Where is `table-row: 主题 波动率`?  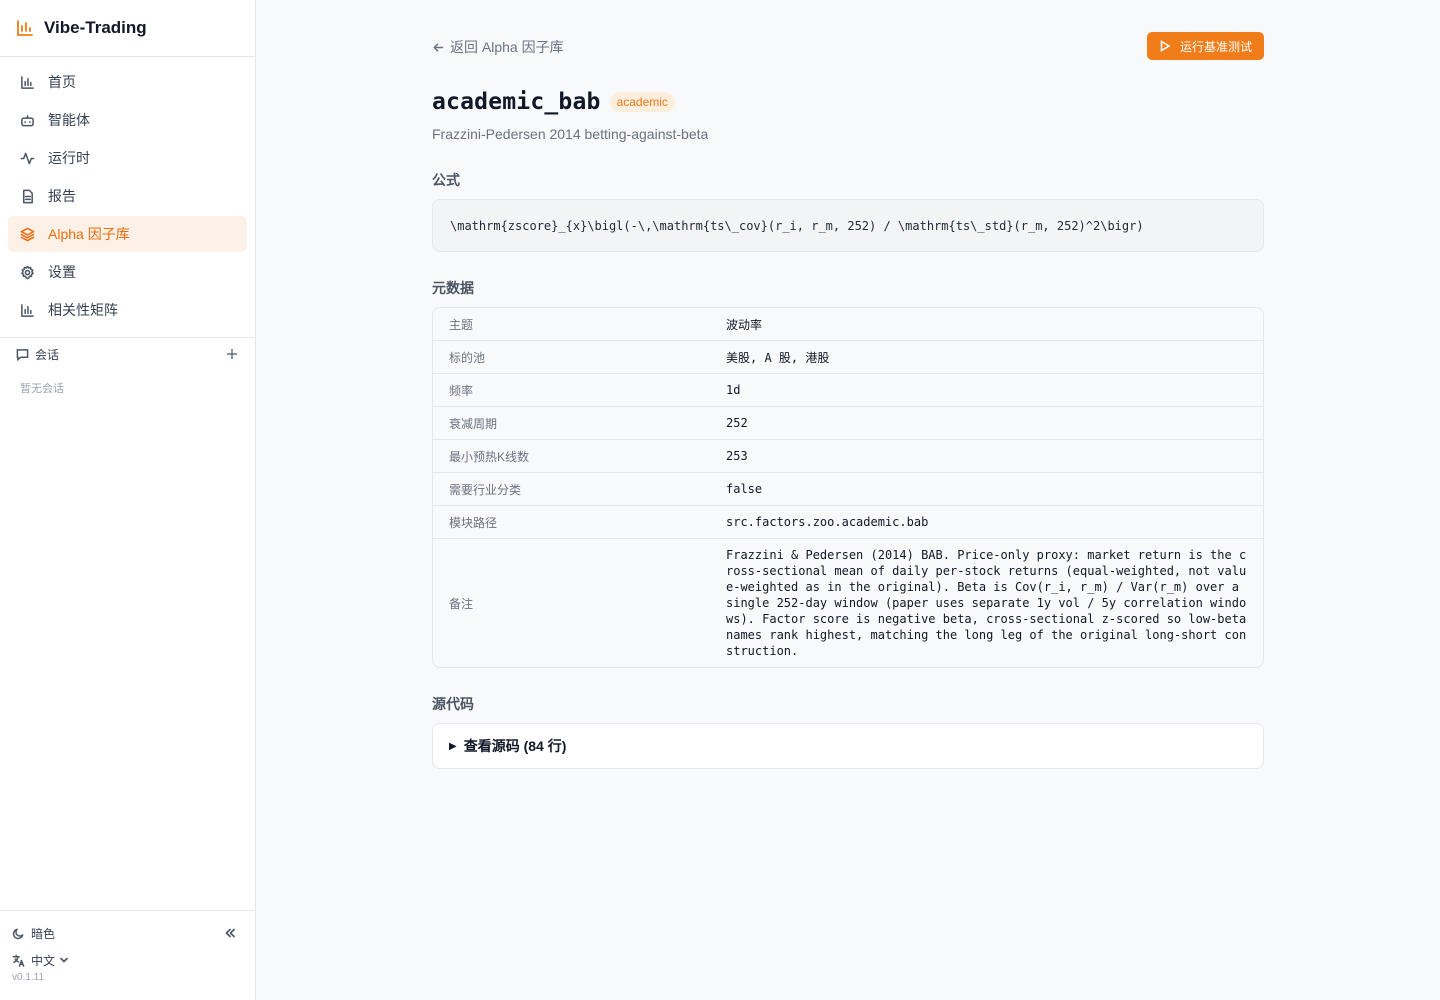 table-row: 主题 波动率 is located at coordinates (848, 324).